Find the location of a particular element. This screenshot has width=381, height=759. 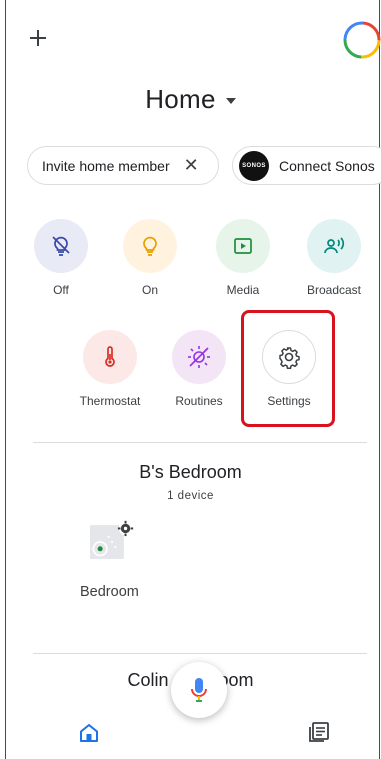

action-thermostat: Thermostat is located at coordinates (110, 369).